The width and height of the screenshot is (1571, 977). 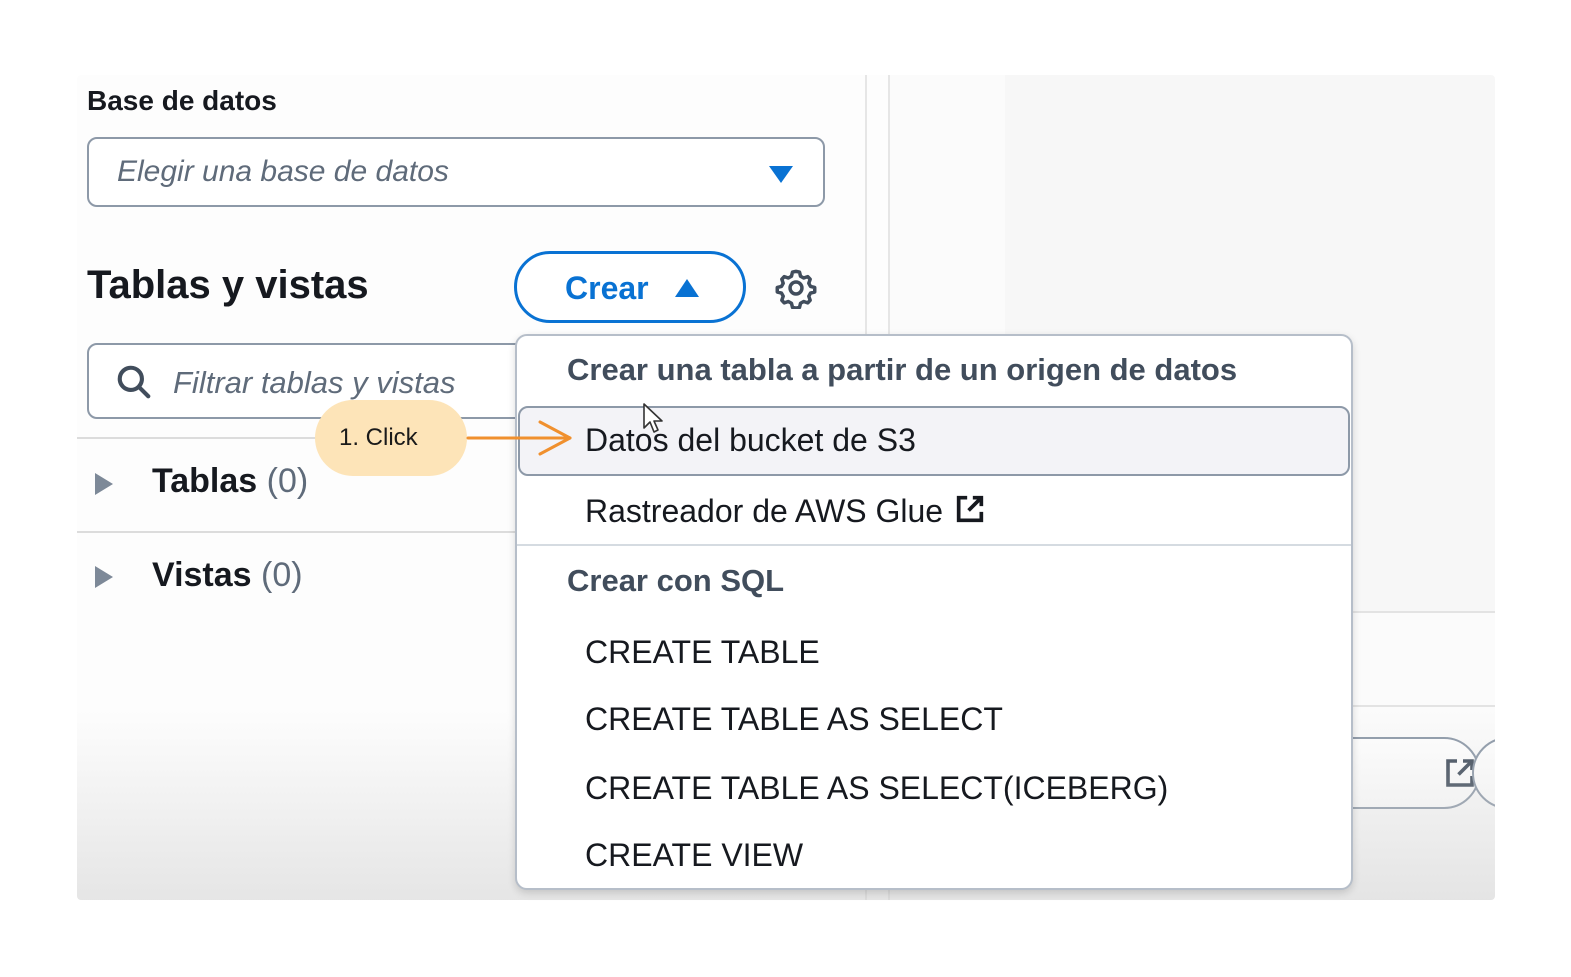 What do you see at coordinates (456, 172) in the screenshot?
I see `database-select: Elegir una base de datos` at bounding box center [456, 172].